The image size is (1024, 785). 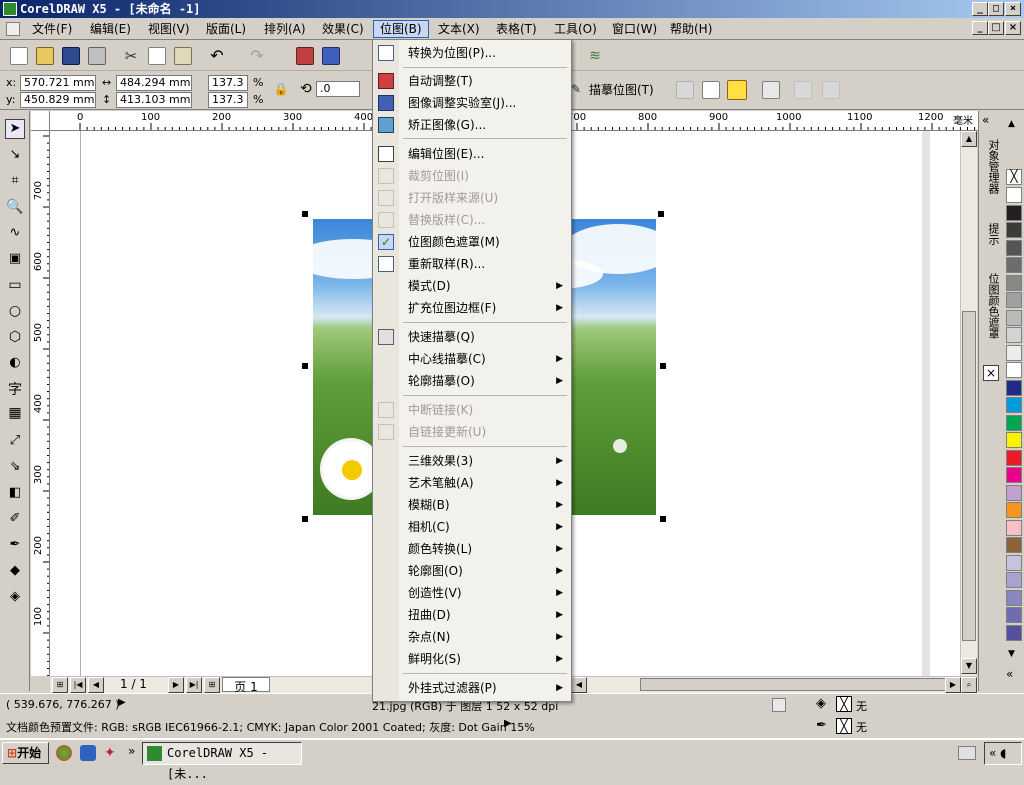 I want to click on table-tool-icon: ▦, so click(x=15, y=415).